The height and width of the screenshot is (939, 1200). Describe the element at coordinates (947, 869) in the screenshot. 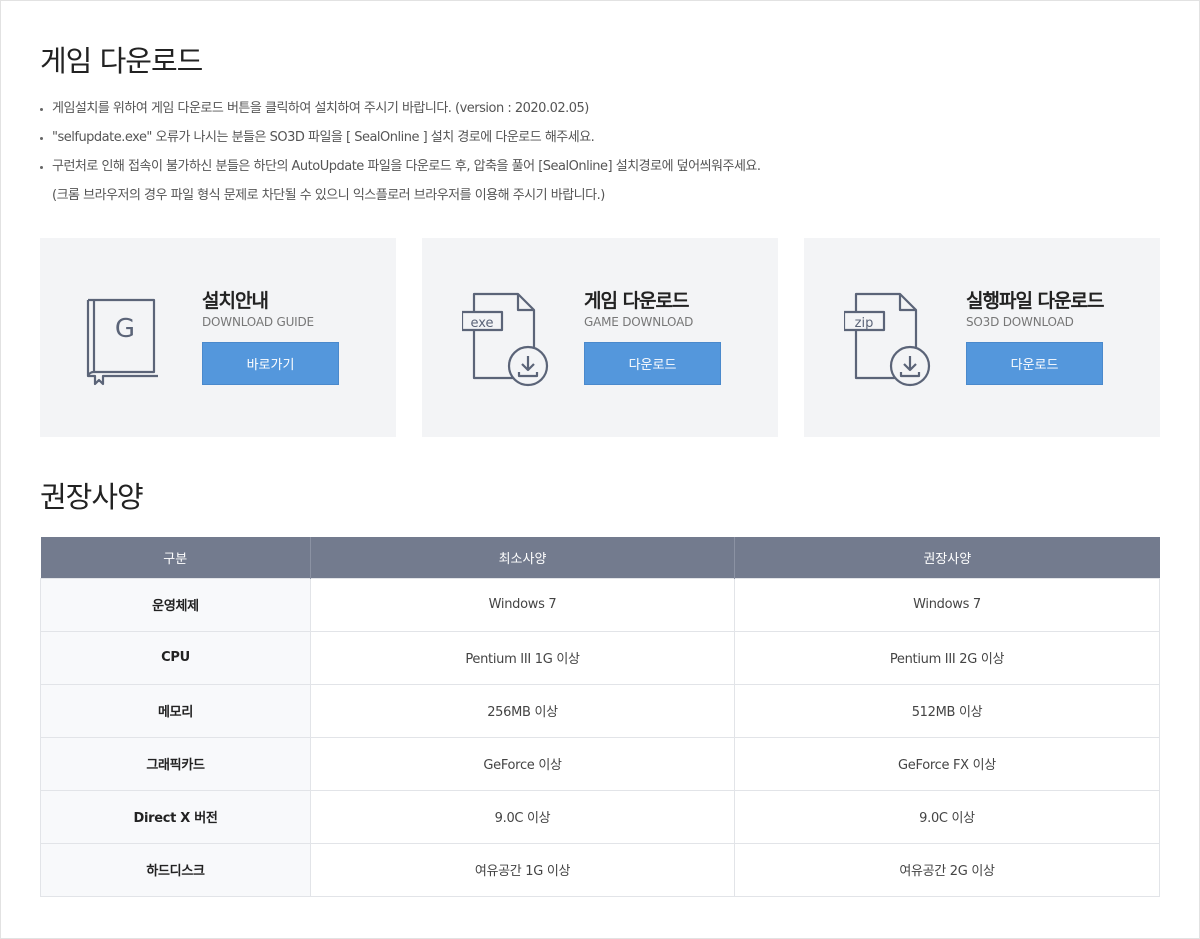

I see `rec-value: 여유공간 2G 이상` at that location.